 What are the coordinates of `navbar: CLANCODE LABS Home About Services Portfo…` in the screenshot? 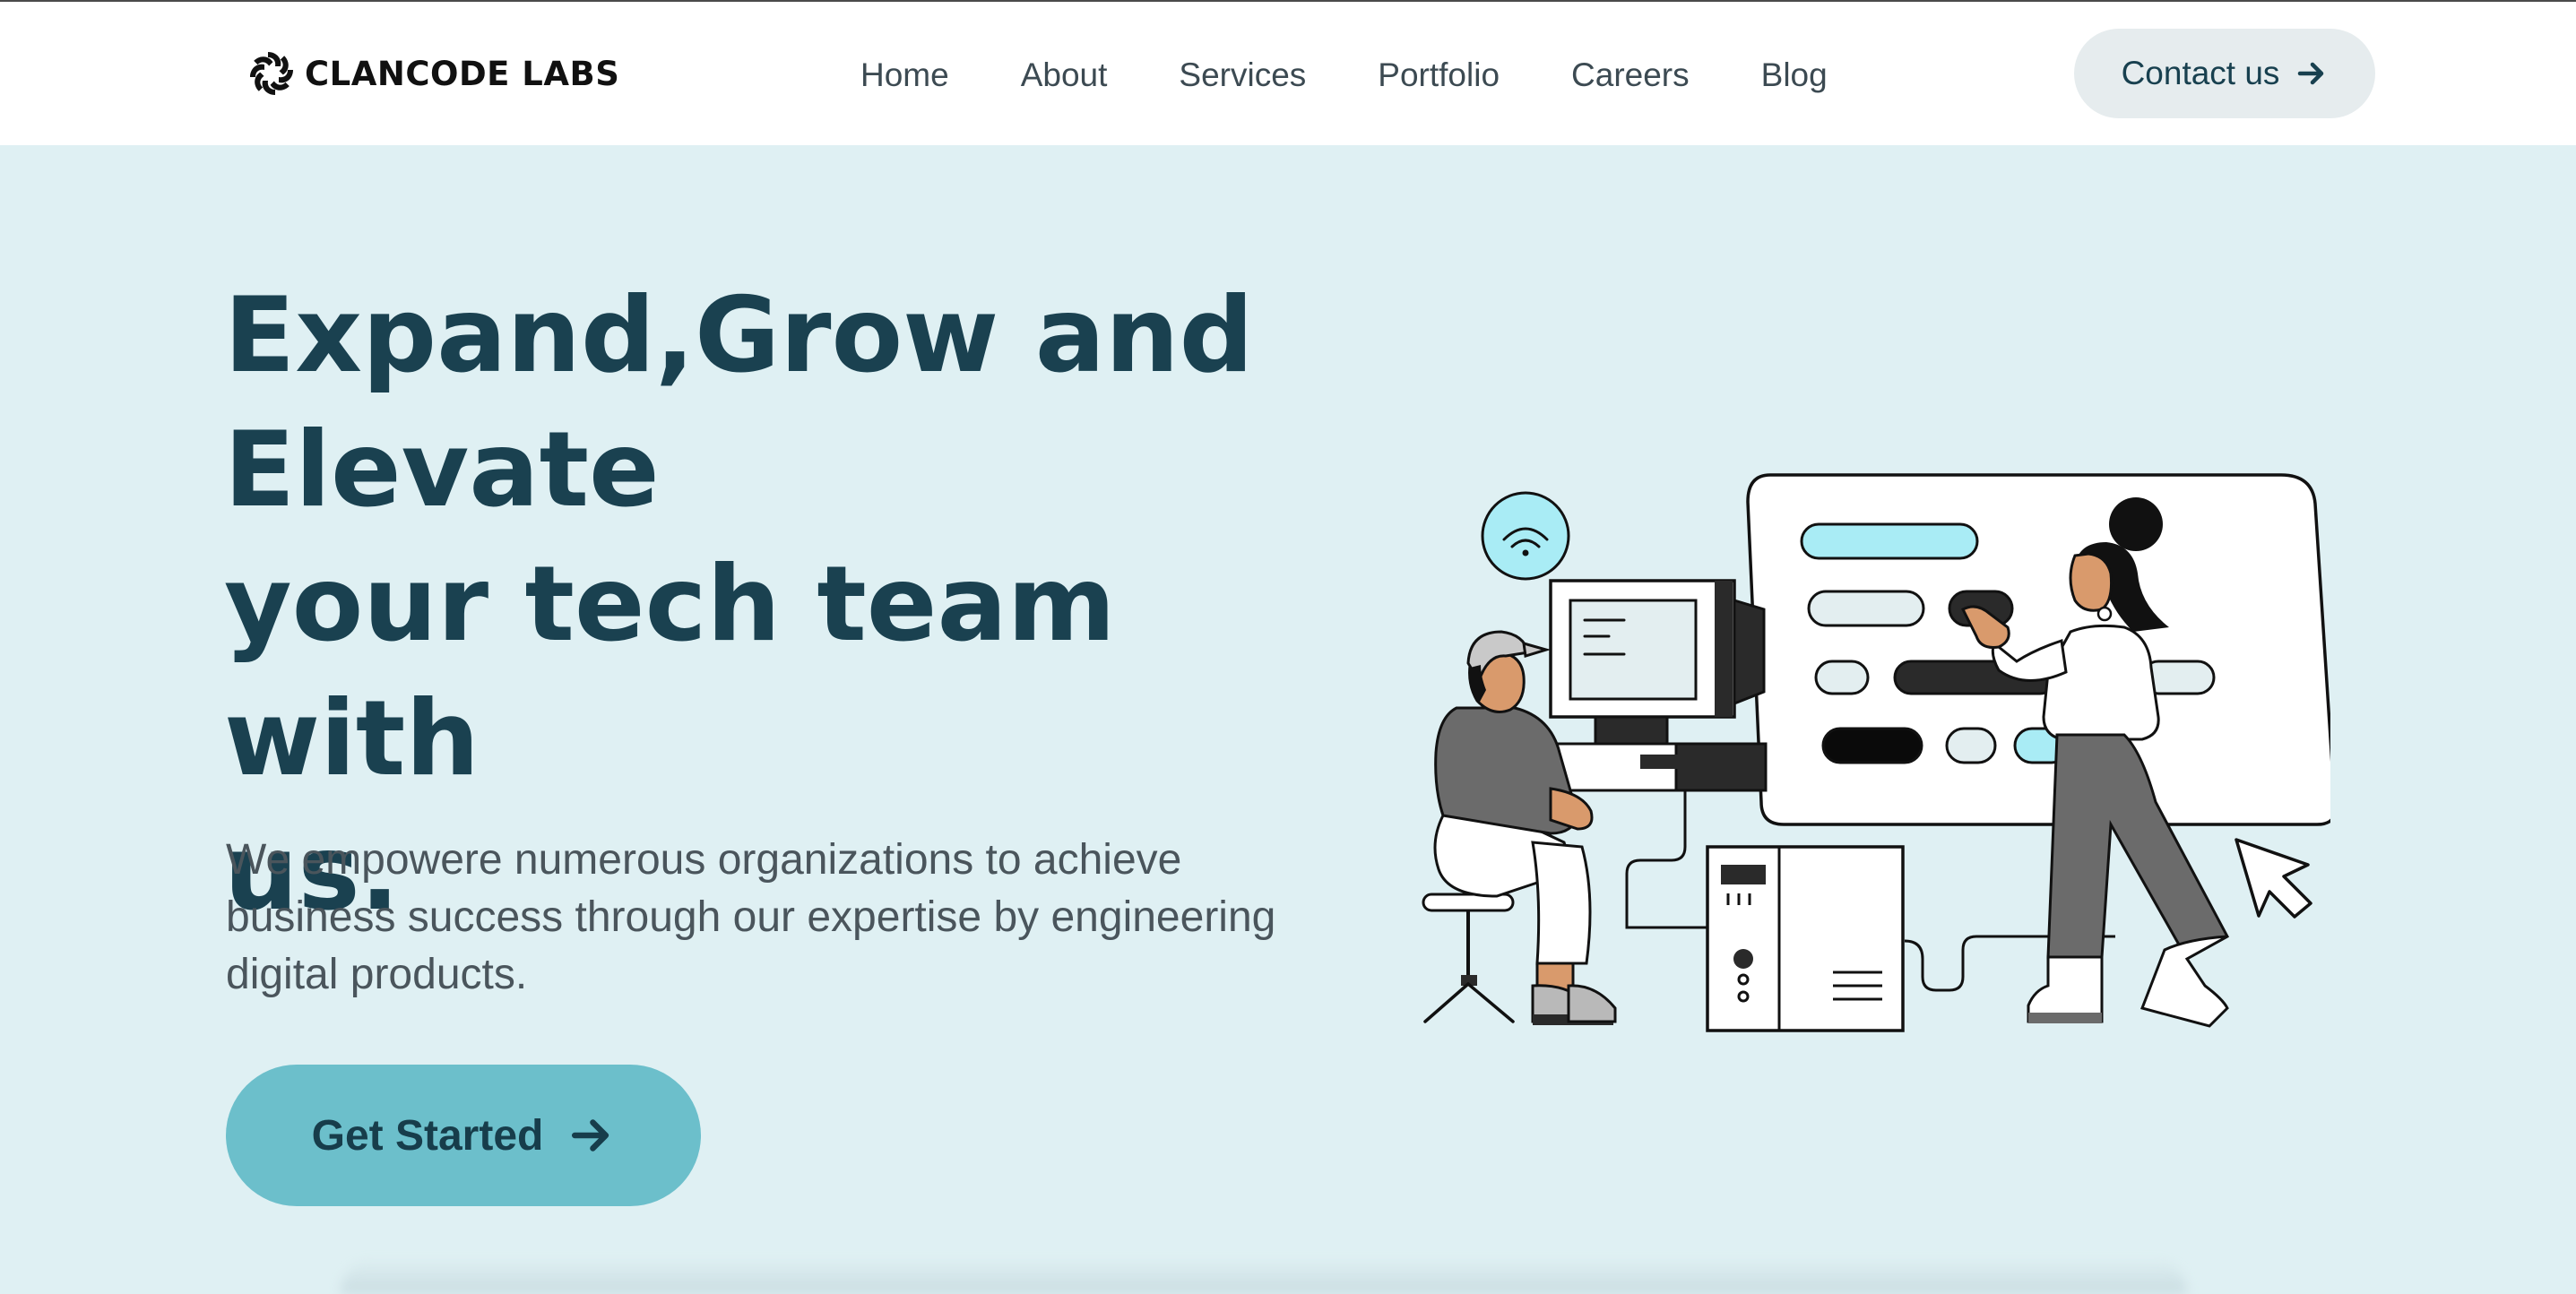 It's located at (1288, 74).